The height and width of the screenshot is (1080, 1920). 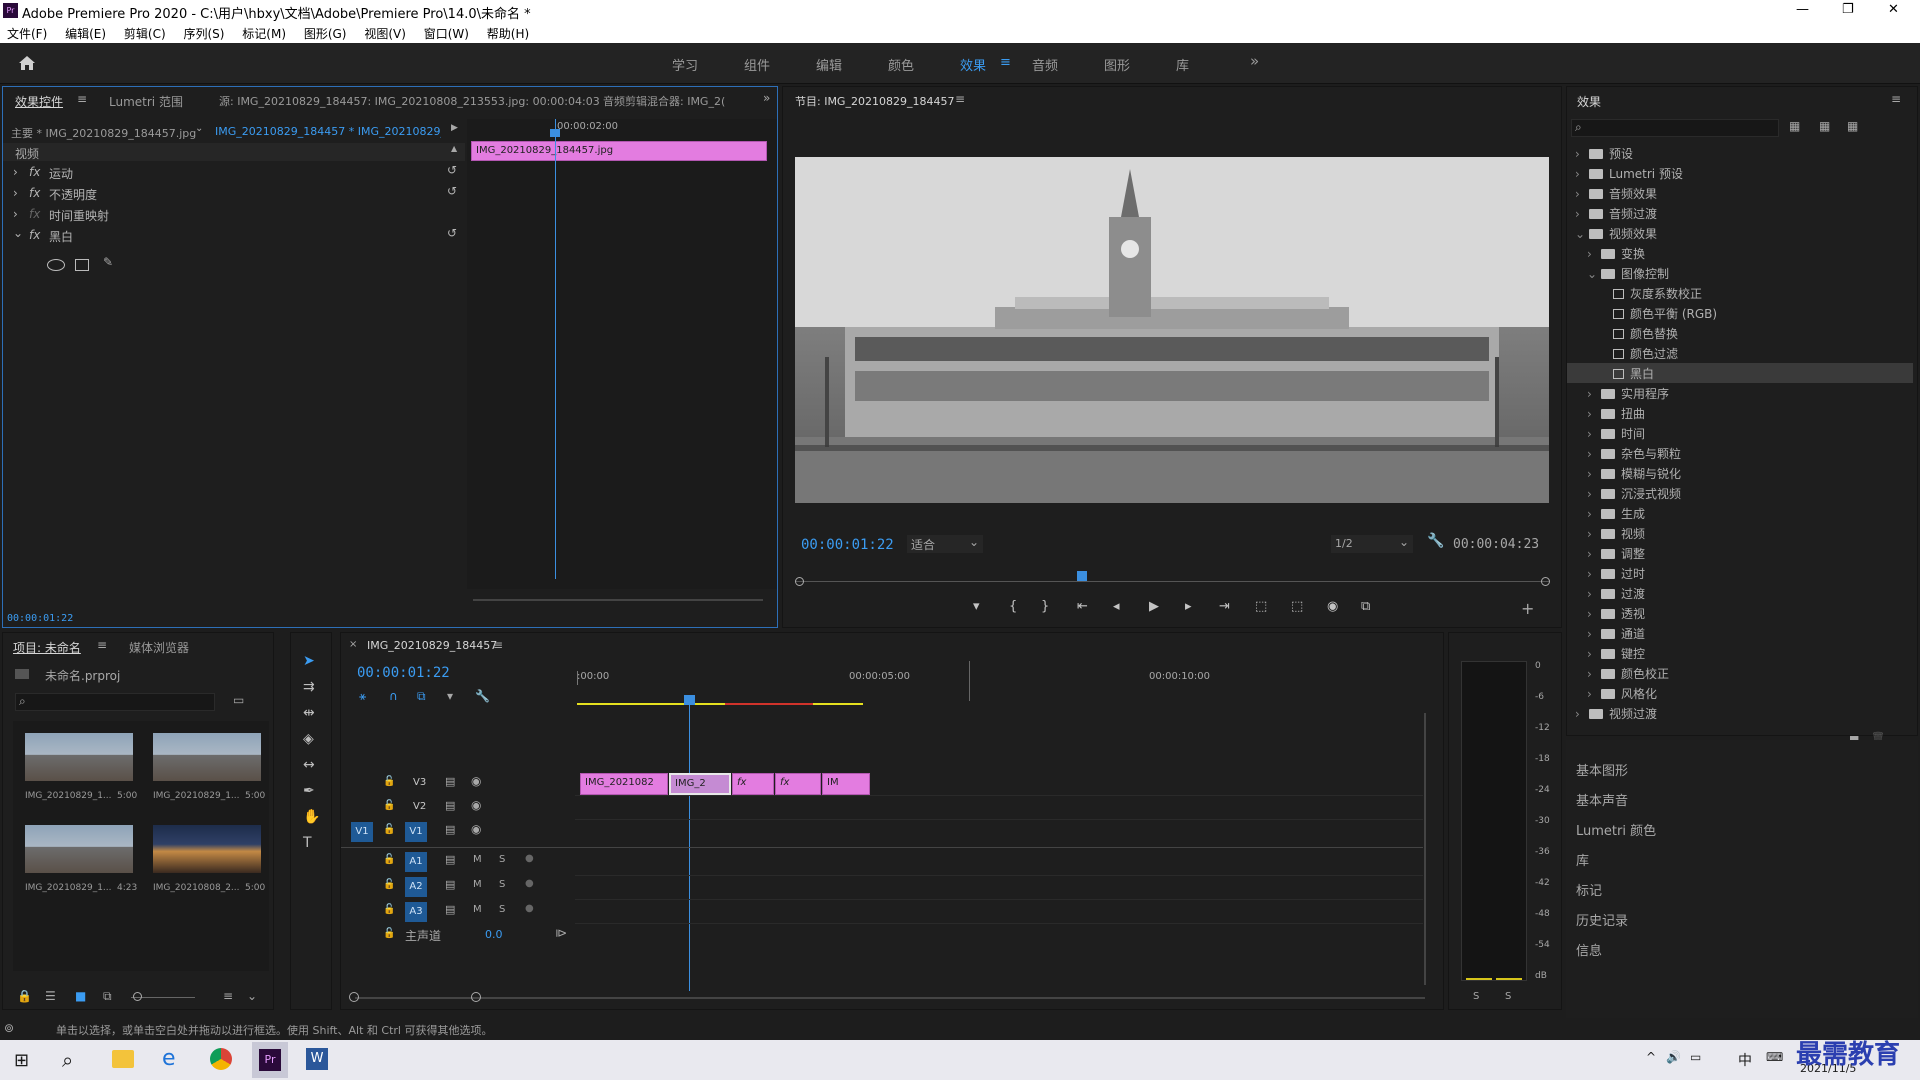 I want to click on tab-project: 项目: 未命名, so click(x=47, y=647).